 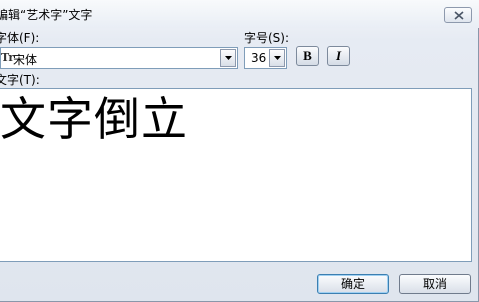 I want to click on italic-button: I, so click(x=338, y=56).